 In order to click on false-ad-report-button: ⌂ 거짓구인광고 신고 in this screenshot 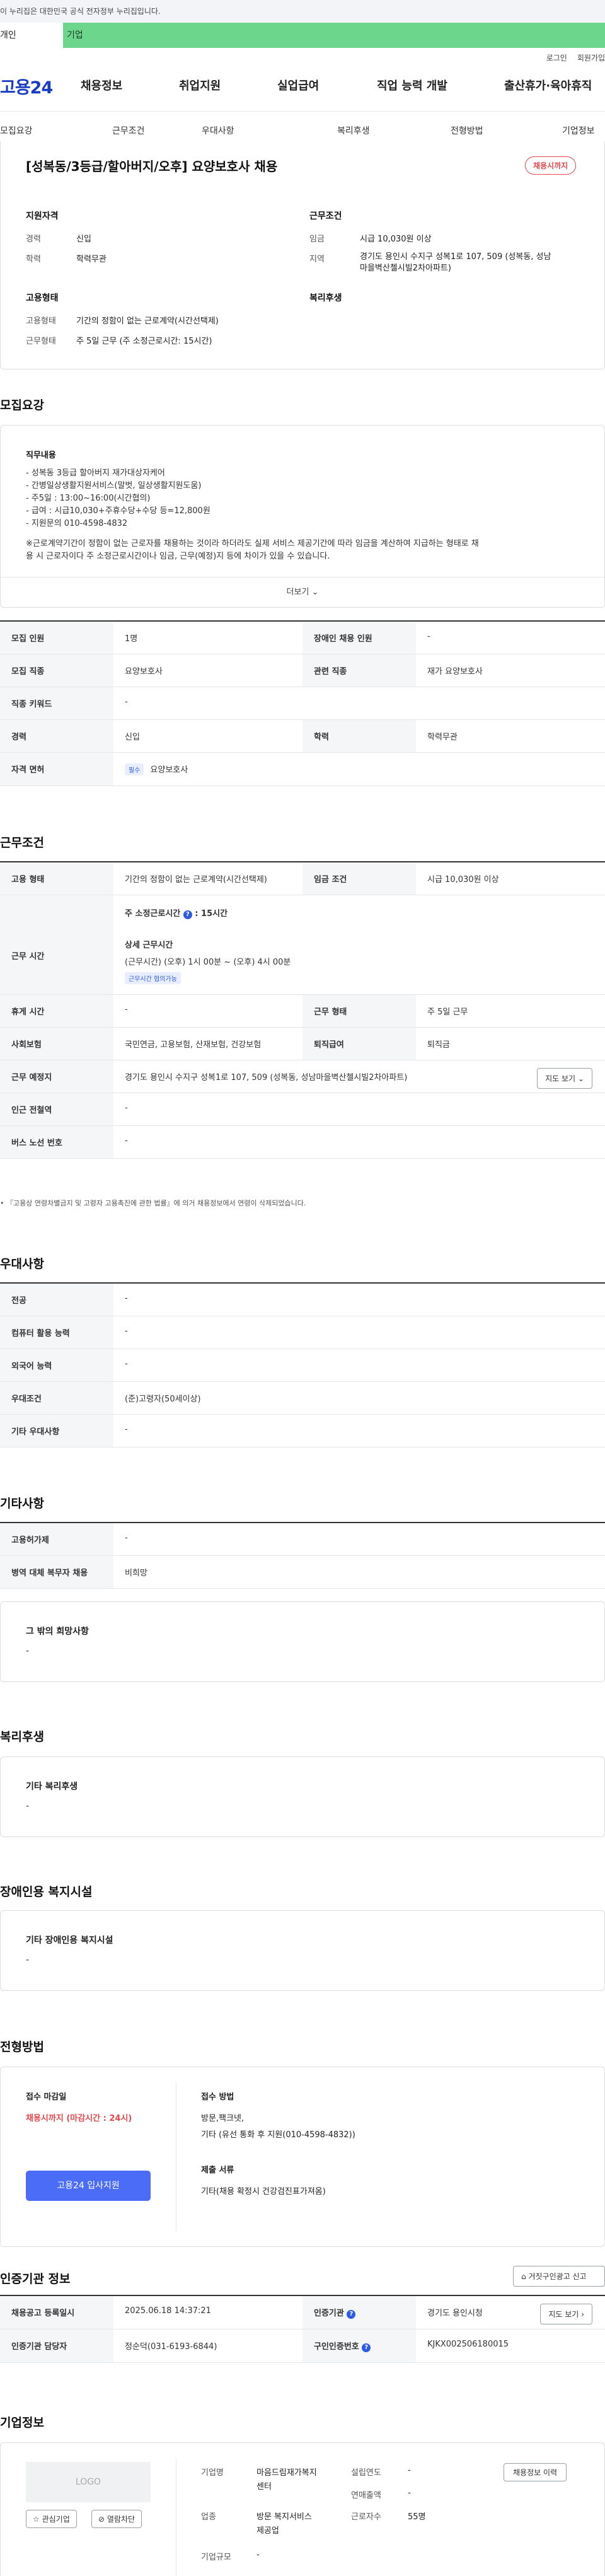, I will do `click(559, 2276)`.